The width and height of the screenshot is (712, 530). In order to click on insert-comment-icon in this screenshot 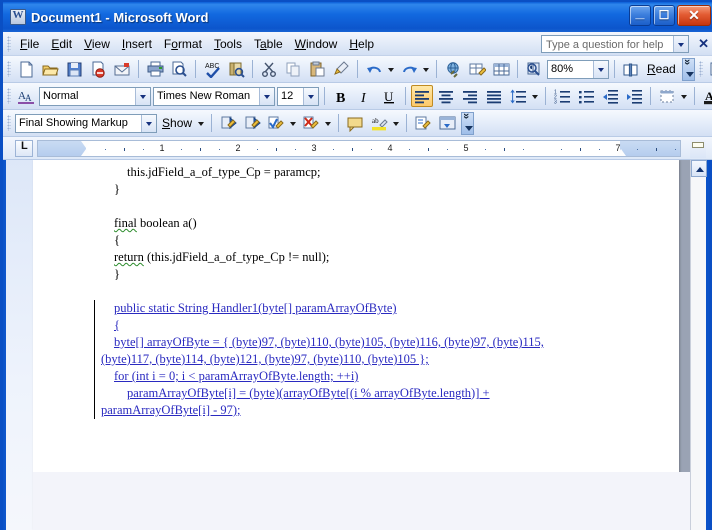, I will do `click(355, 123)`.